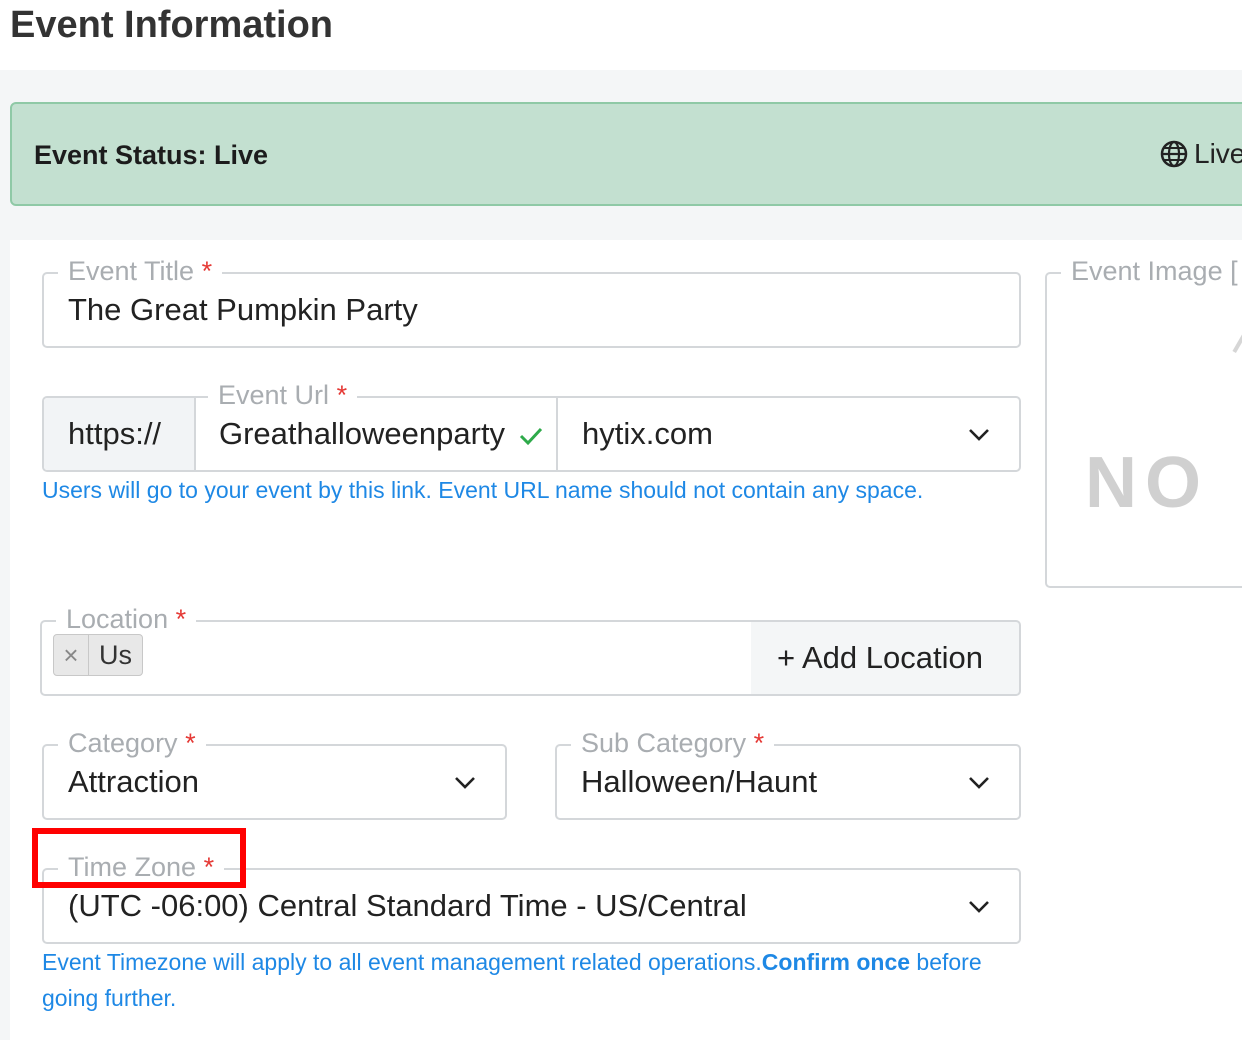 This screenshot has width=1242, height=1040. I want to click on event-title-field: Event Title * The Great Pumpkin Party, so click(531, 301).